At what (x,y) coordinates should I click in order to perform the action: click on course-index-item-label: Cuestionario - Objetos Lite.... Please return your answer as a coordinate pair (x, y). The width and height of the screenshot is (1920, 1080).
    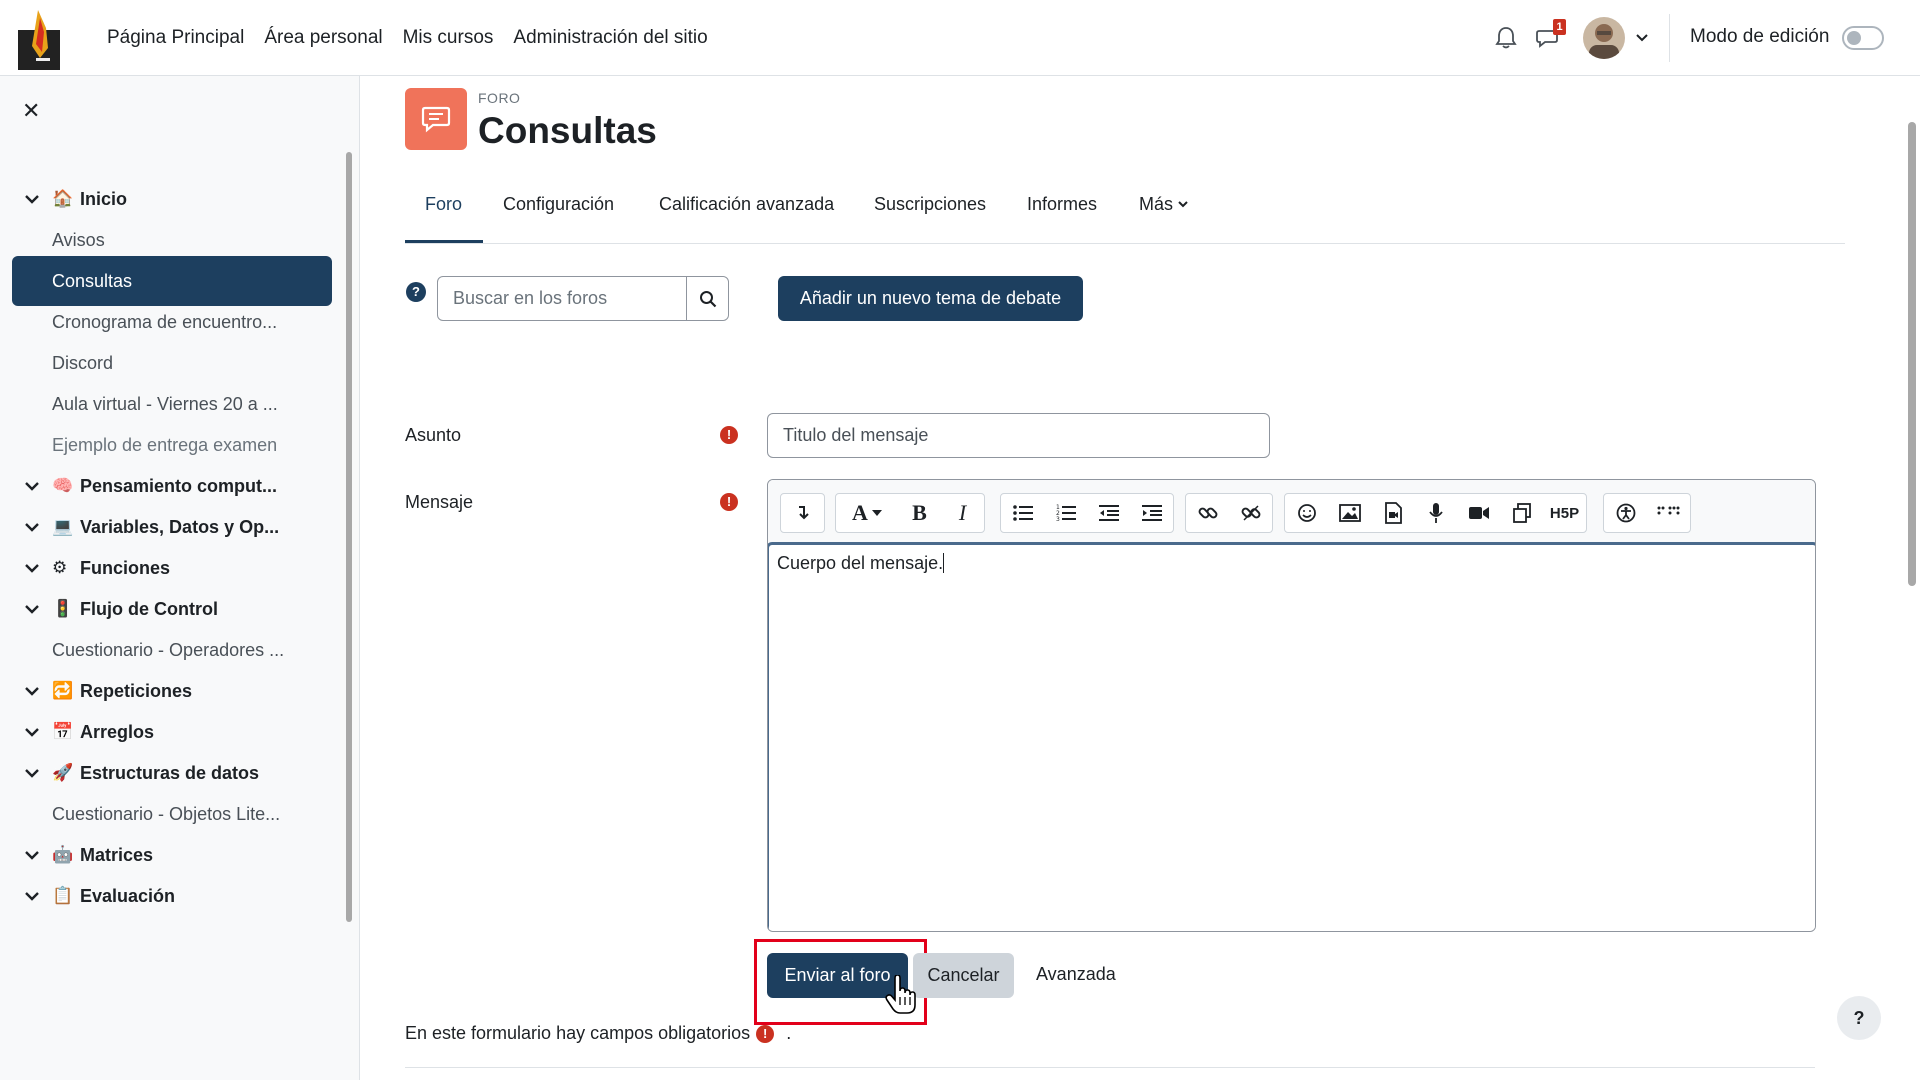
    Looking at the image, I should click on (166, 813).